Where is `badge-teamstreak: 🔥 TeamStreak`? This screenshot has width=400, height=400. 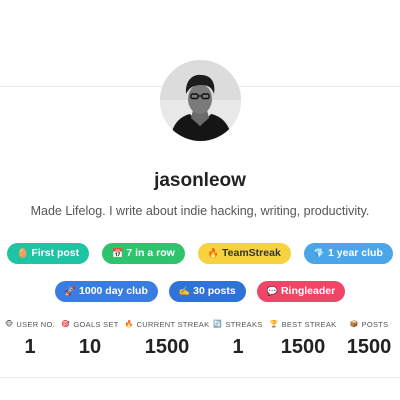
badge-teamstreak: 🔥 TeamStreak is located at coordinates (244, 253).